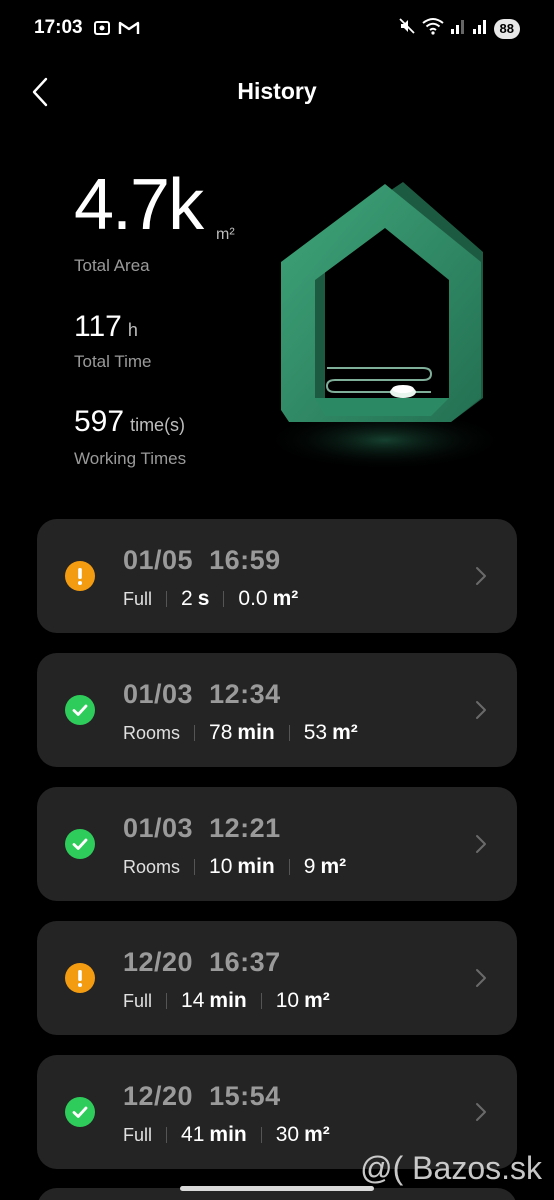 This screenshot has width=554, height=1200. What do you see at coordinates (202, 828) in the screenshot?
I see `record-datetime: 01/03 12:21` at bounding box center [202, 828].